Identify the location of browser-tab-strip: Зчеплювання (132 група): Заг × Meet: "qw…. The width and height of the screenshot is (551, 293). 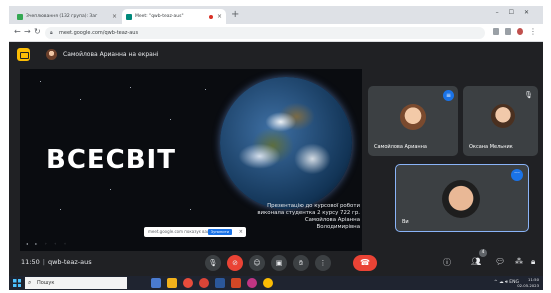
(276, 15).